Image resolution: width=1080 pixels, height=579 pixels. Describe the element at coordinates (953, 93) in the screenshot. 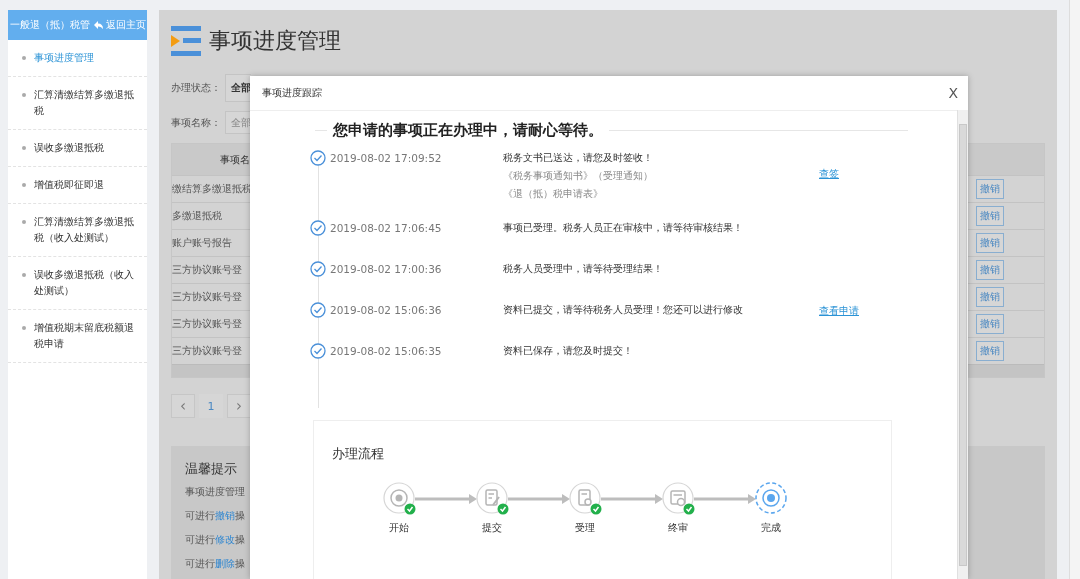

I see `close-button: X` at that location.